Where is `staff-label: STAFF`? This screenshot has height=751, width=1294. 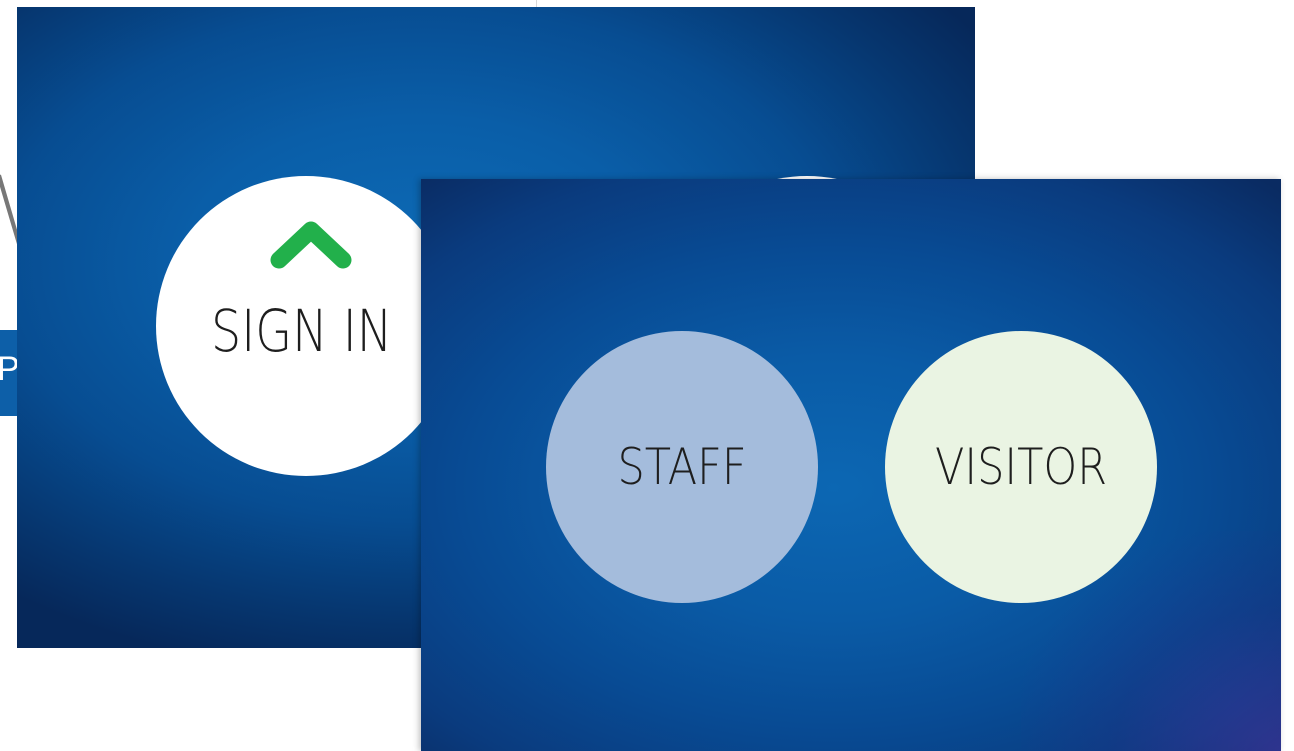 staff-label: STAFF is located at coordinates (682, 467).